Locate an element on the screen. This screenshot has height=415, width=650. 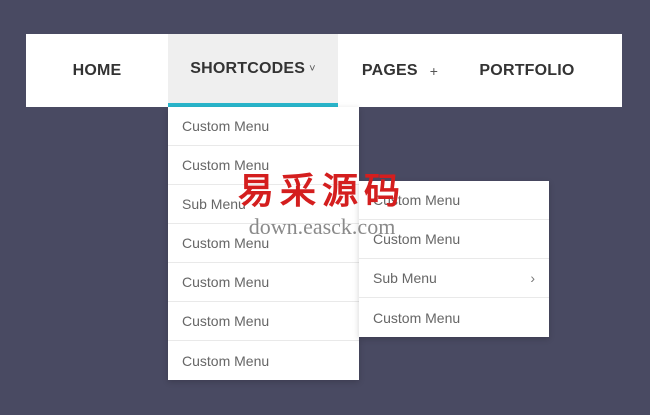
chevron-right-icon: › is located at coordinates (532, 278).